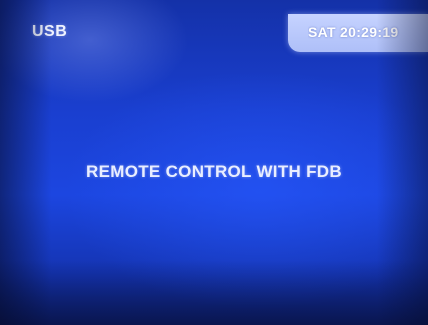 This screenshot has width=428, height=325. Describe the element at coordinates (353, 32) in the screenshot. I see `day-time-display: SAT 20:29:19` at that location.